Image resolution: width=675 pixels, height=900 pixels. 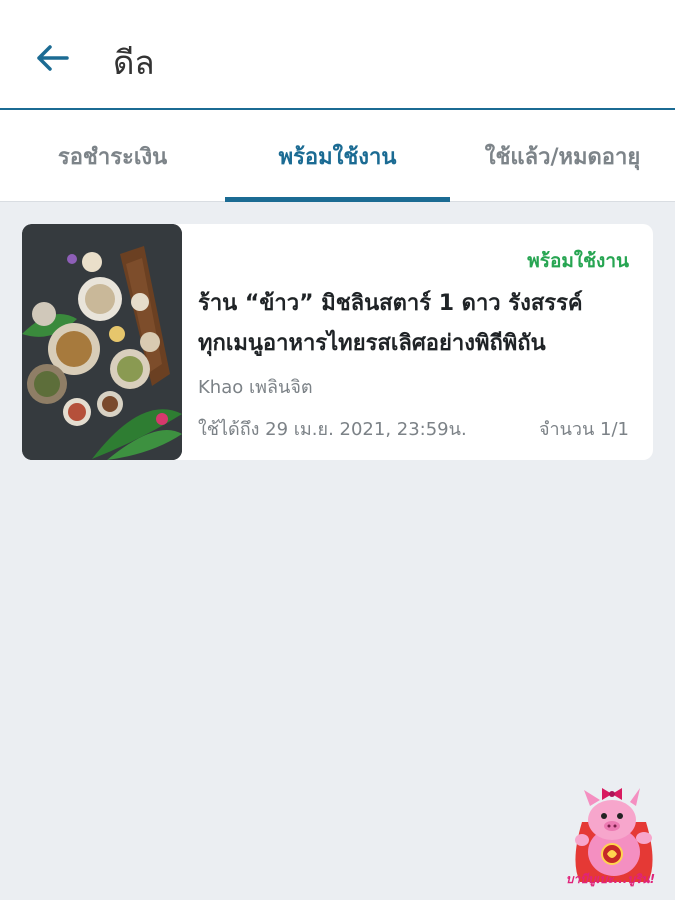 I want to click on deal-image, so click(x=102, y=342).